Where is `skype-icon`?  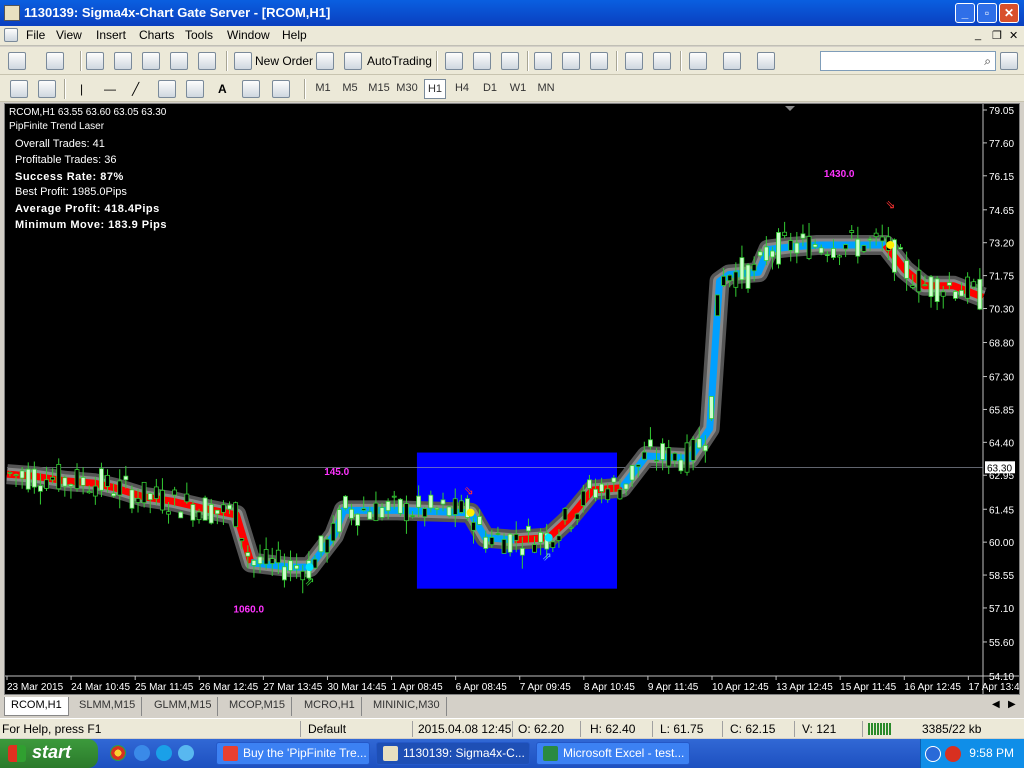
skype-icon is located at coordinates (164, 753).